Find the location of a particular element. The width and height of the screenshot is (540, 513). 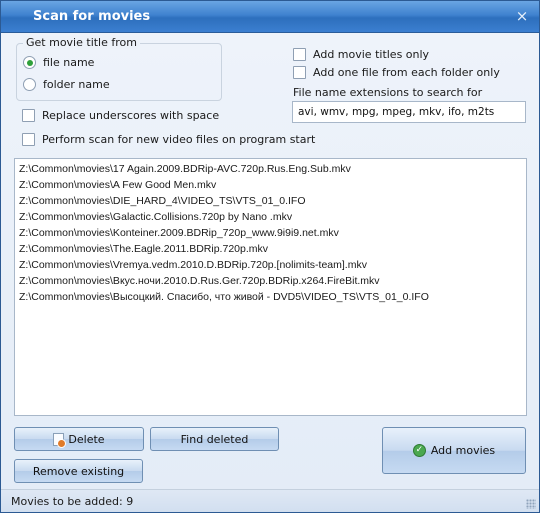

radio-file-name-button is located at coordinates (29, 62).